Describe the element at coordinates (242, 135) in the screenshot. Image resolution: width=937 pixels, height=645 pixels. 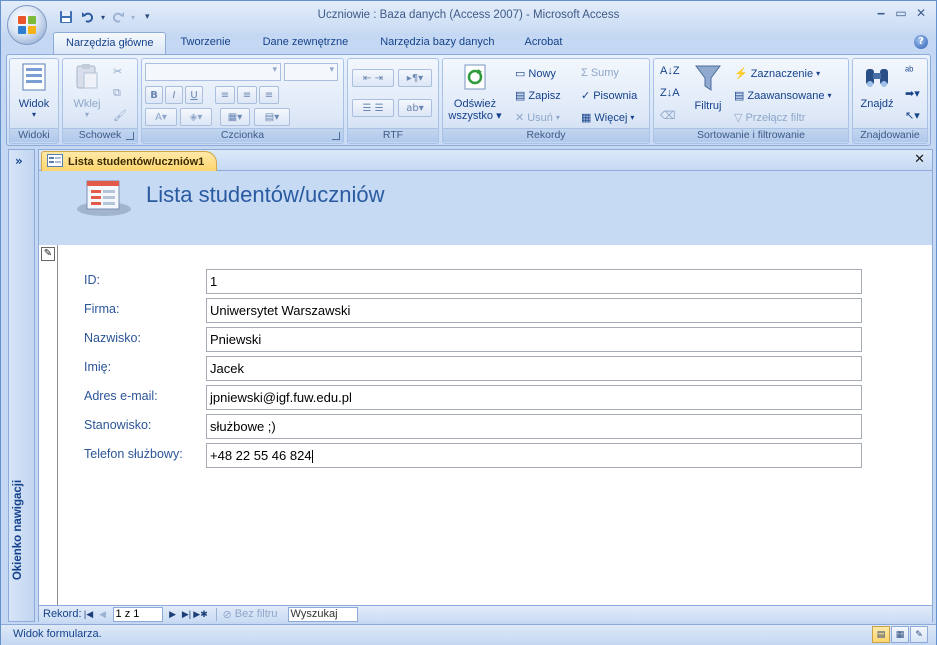
I see `group-label-czcionka: Czcionka` at that location.